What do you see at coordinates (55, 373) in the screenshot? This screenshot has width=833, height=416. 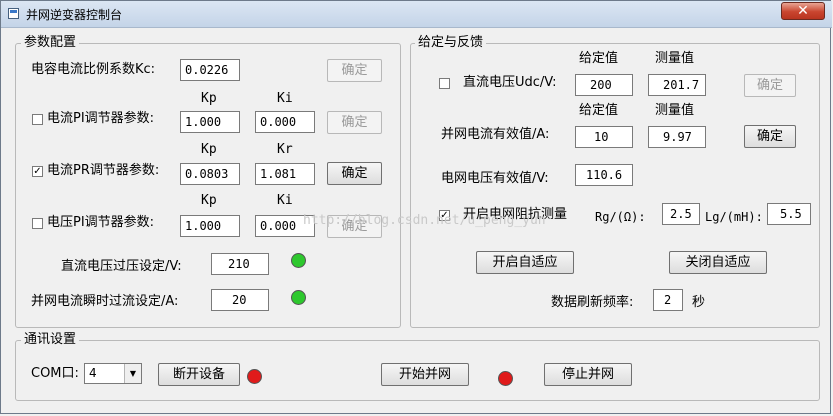 I see `com-port-label: COM口:` at bounding box center [55, 373].